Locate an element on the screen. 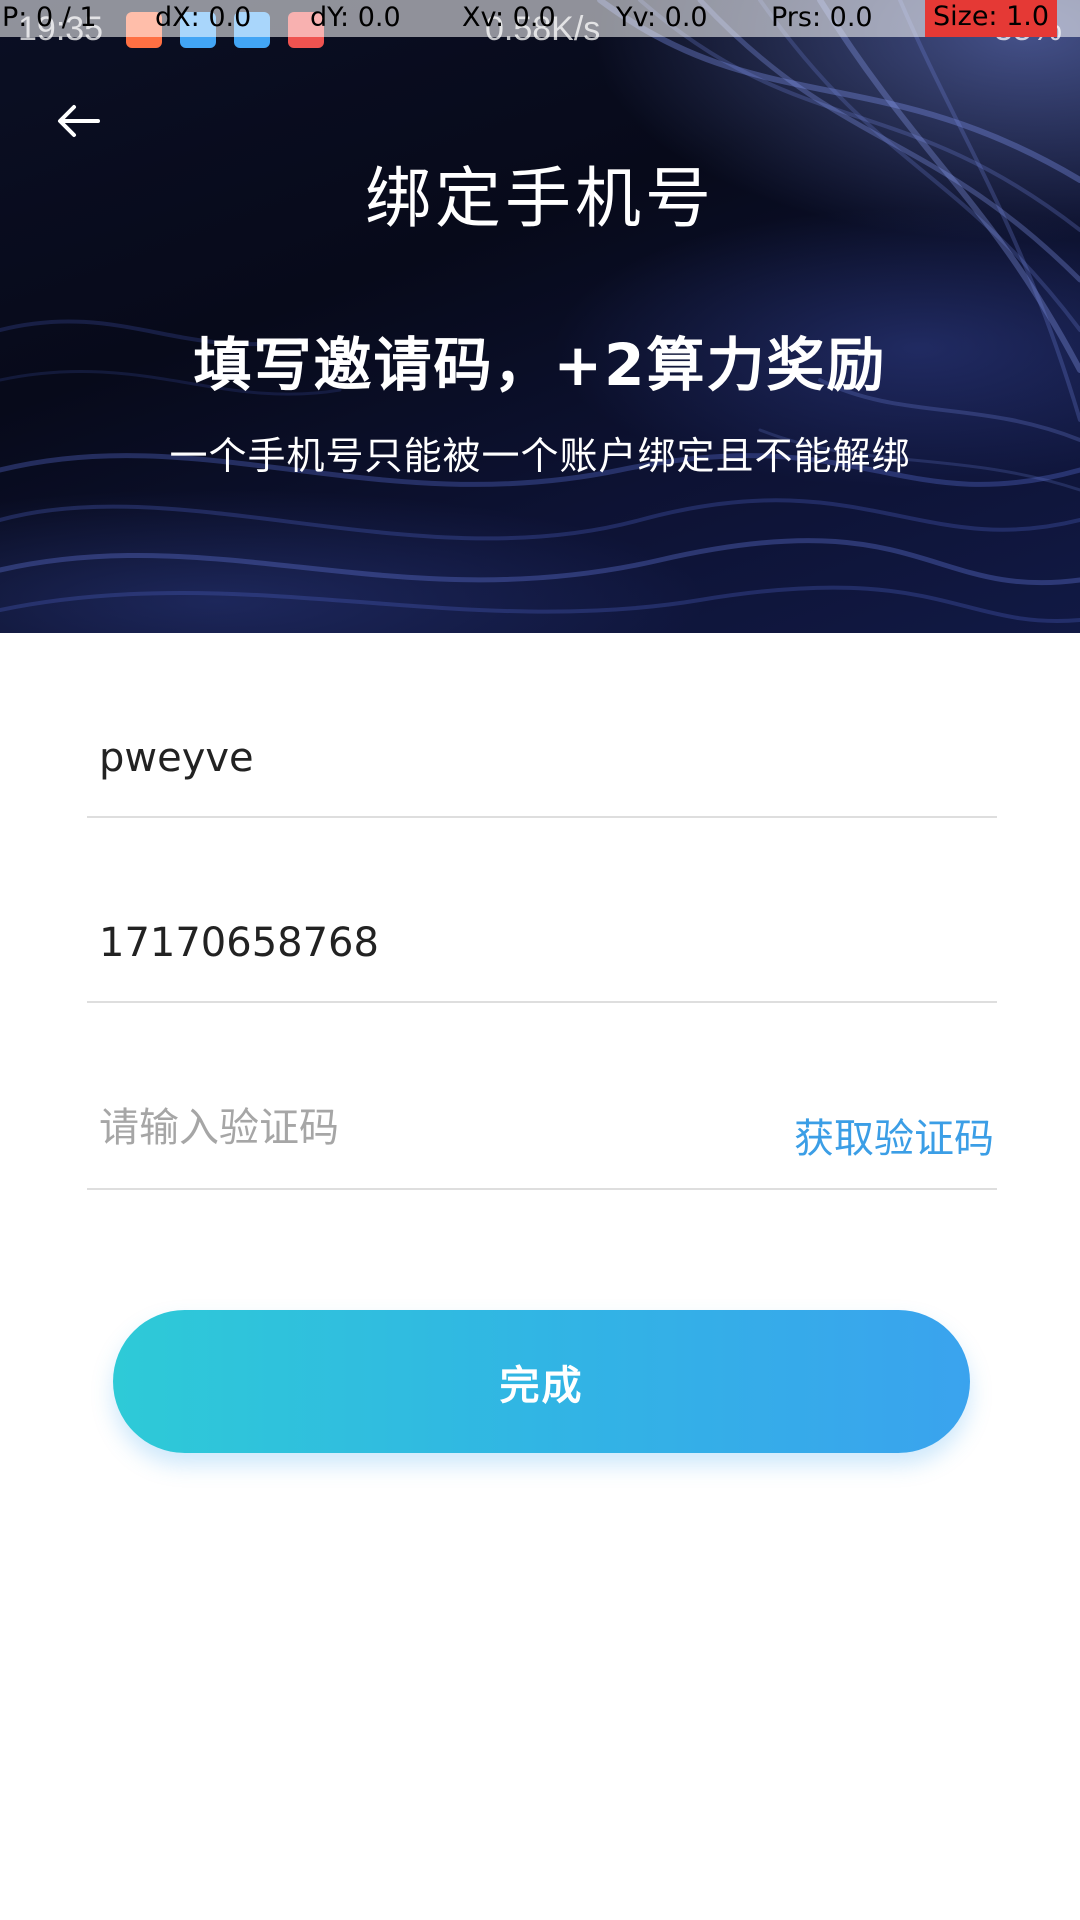 The image size is (1080, 1920). debug-prs: Prs: 0.0 is located at coordinates (822, 17).